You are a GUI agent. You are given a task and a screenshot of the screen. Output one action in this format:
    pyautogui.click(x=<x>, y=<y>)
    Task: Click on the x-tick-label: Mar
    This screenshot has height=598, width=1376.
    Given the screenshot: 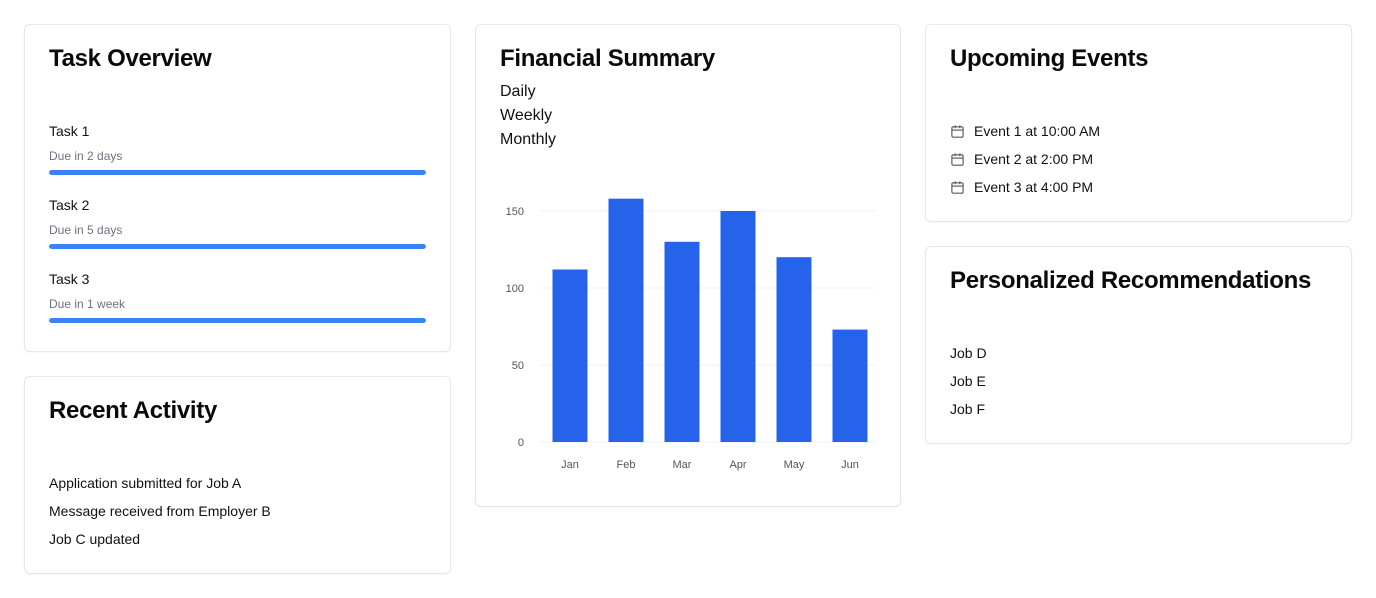 What is the action you would take?
    pyautogui.click(x=682, y=465)
    